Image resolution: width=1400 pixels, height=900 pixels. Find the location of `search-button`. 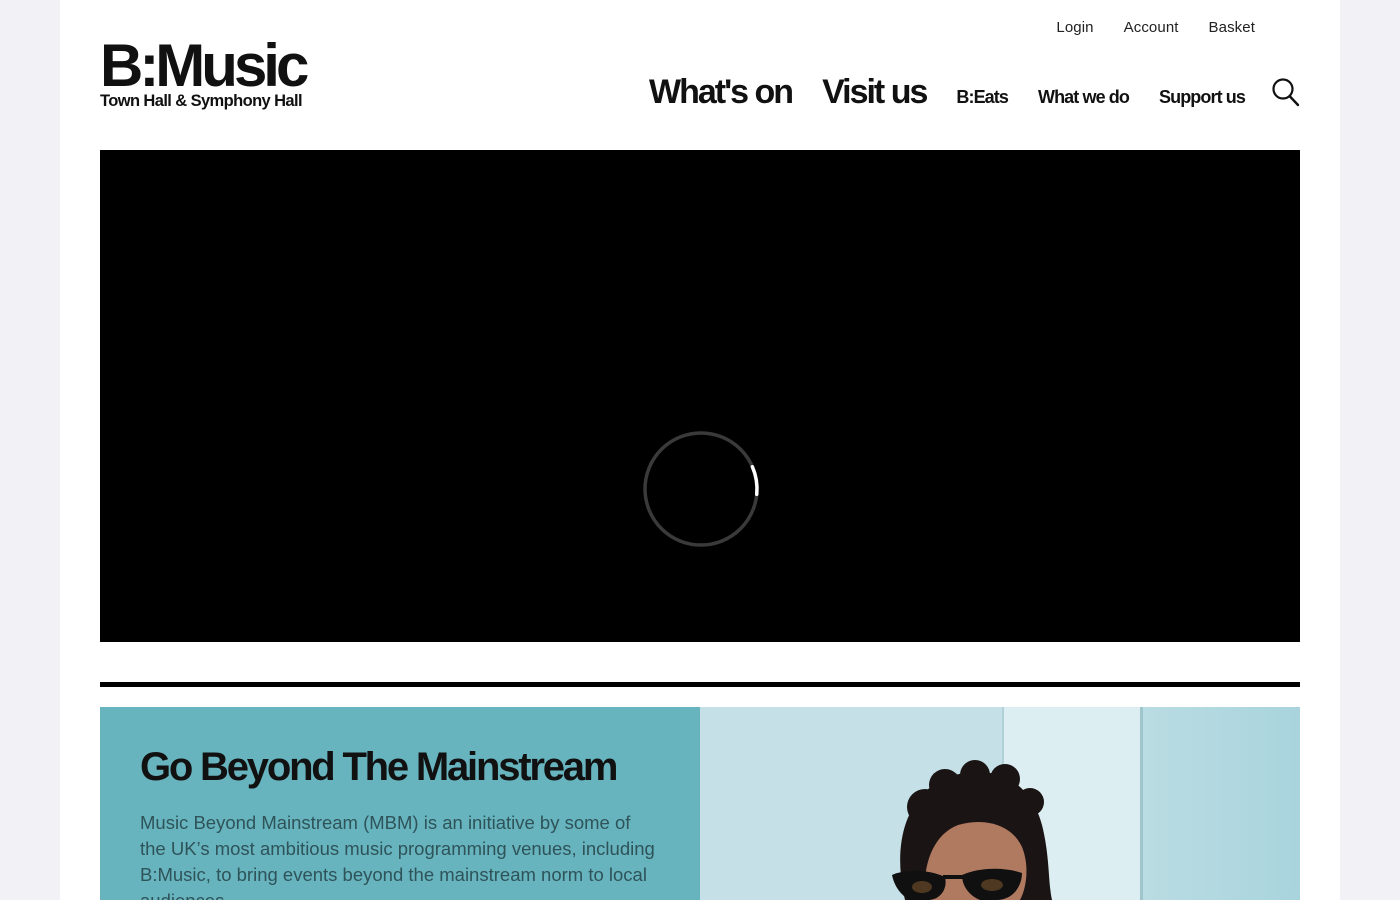

search-button is located at coordinates (1286, 93).